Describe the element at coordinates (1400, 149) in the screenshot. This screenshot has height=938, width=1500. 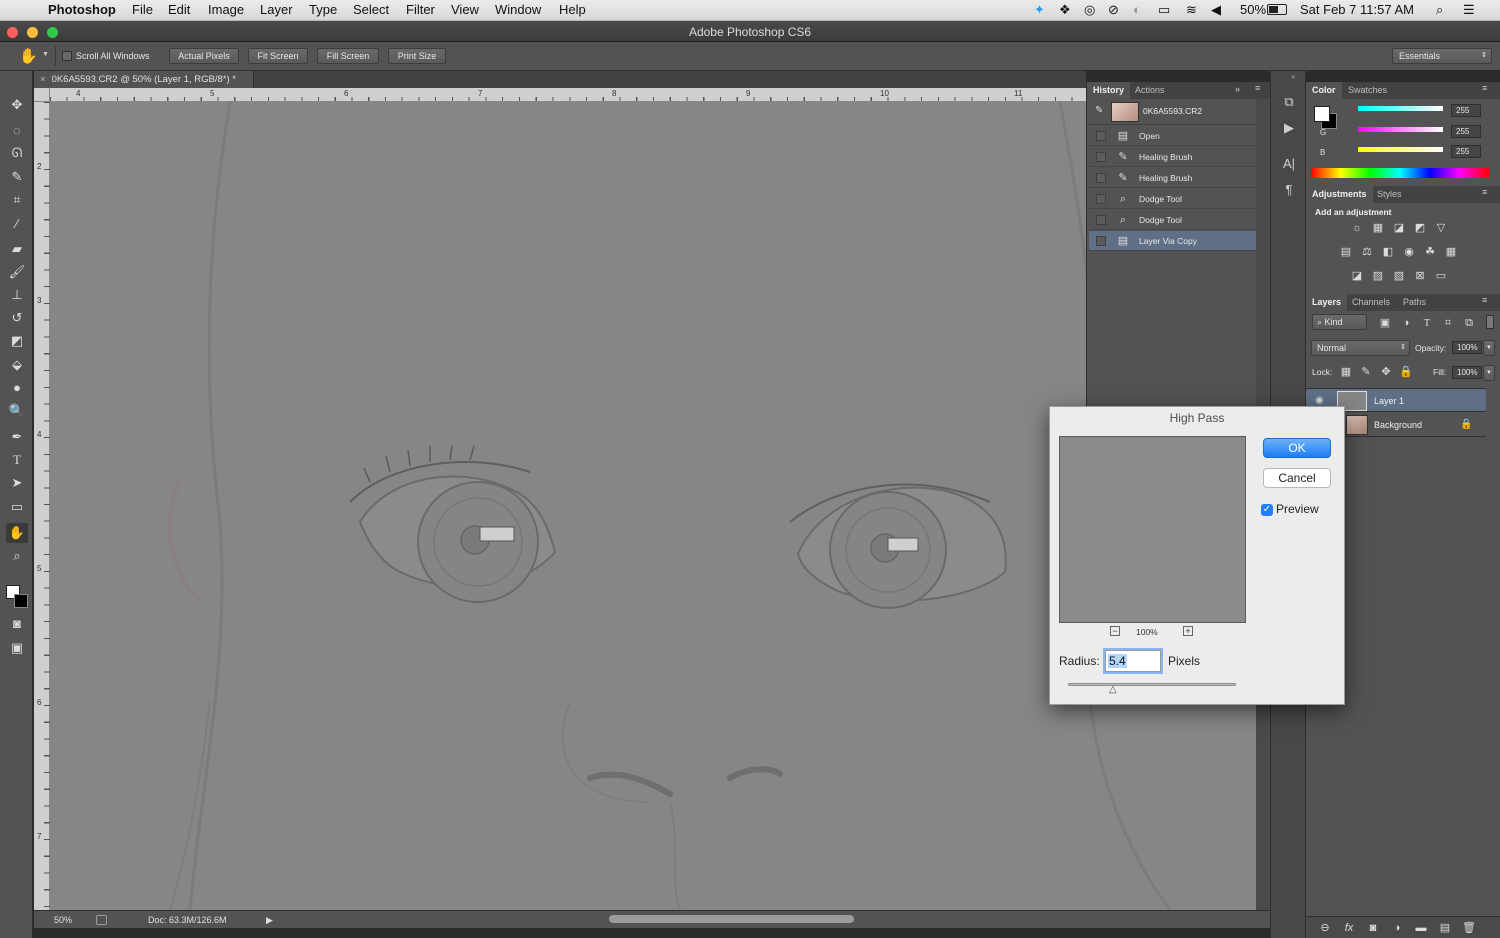
I see `blue-slider` at that location.